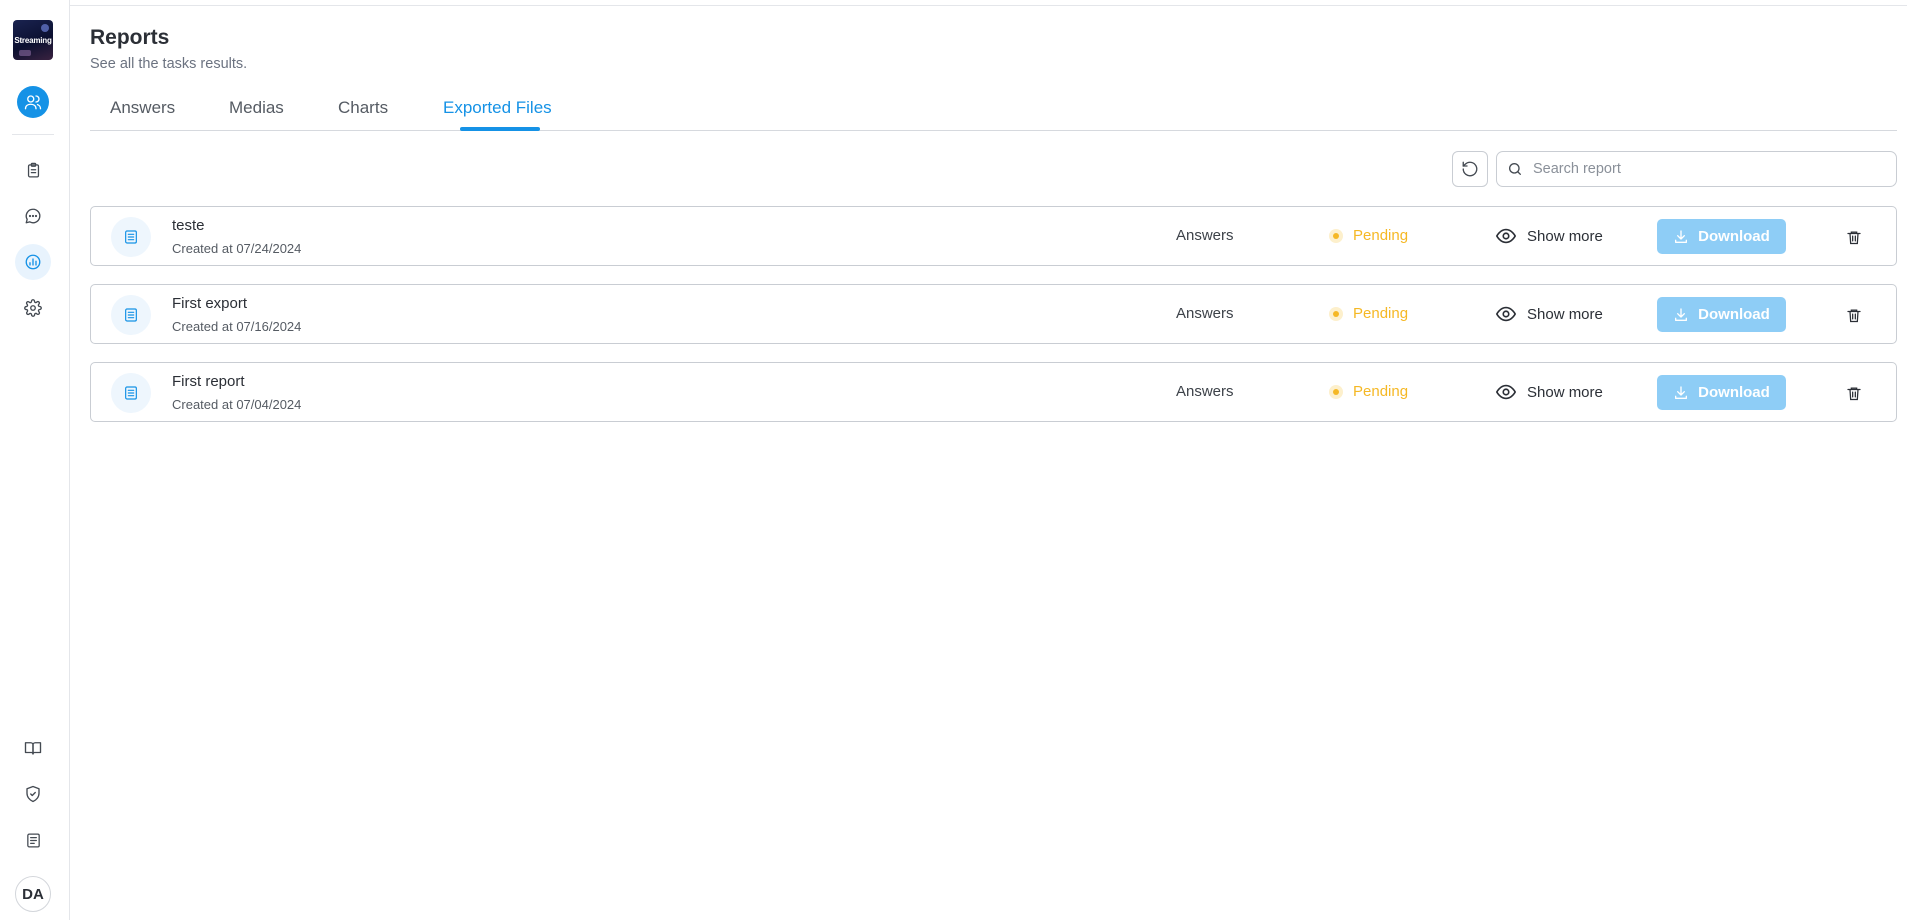 The image size is (1907, 920). I want to click on export-name: teste, so click(188, 225).